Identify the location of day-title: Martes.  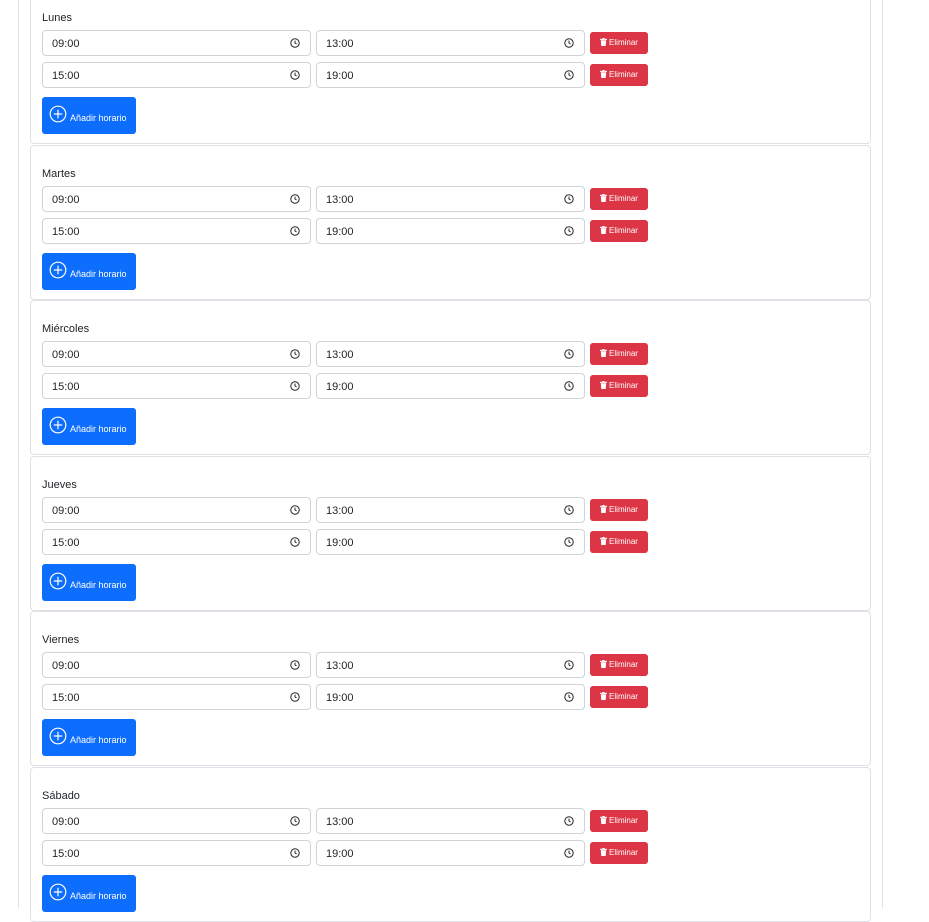
(59, 173).